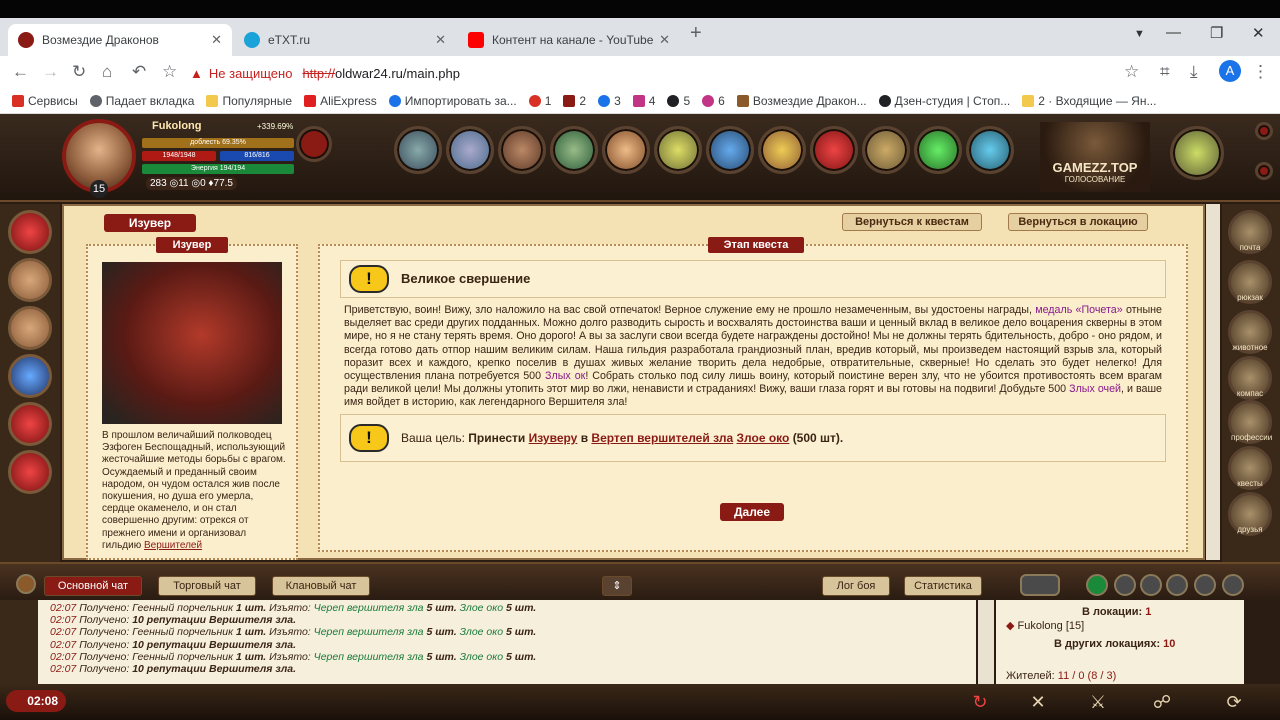  Describe the element at coordinates (943, 586) in the screenshot. I see `statistics-button: Статистика` at that location.